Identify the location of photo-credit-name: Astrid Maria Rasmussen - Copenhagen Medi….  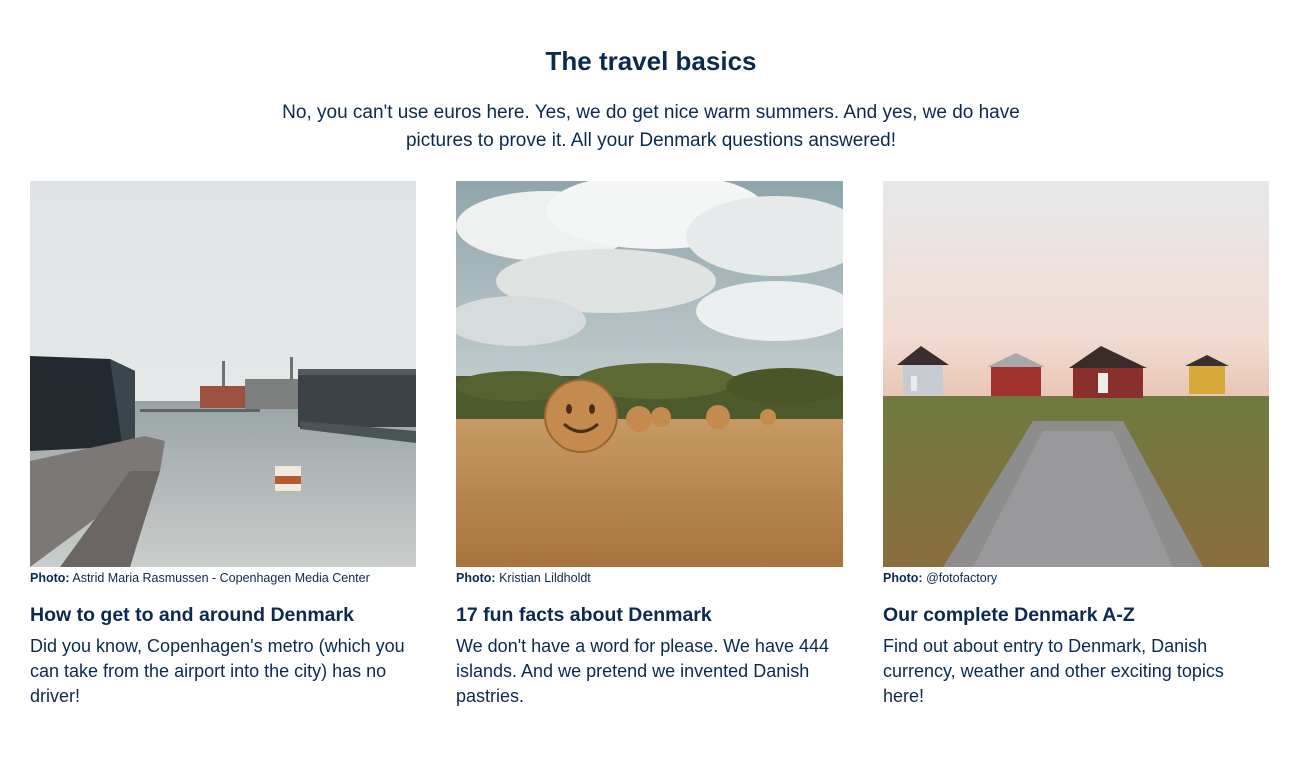
(221, 578).